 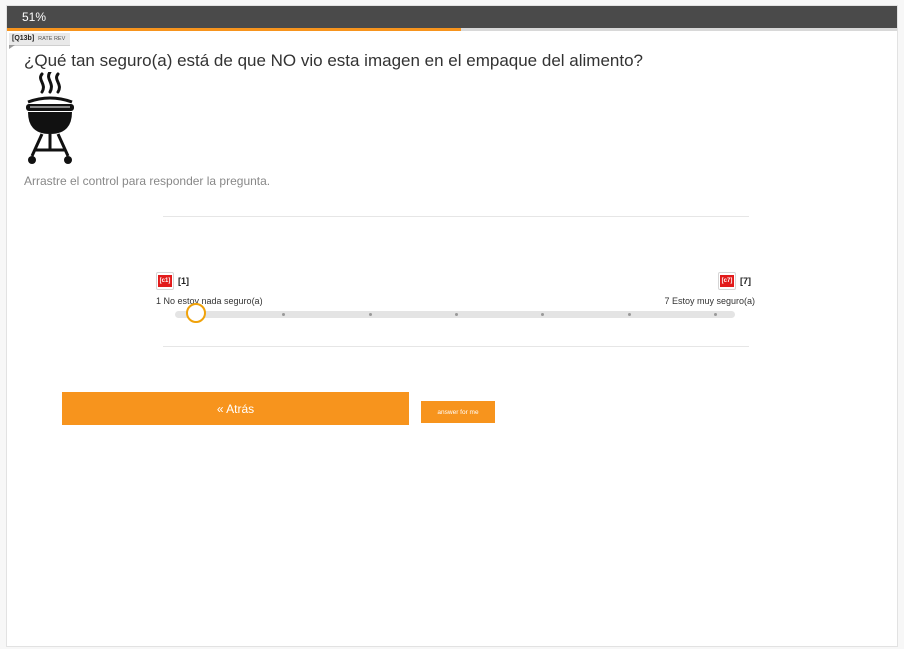 I want to click on anchor-code-right: [7], so click(x=745, y=281).